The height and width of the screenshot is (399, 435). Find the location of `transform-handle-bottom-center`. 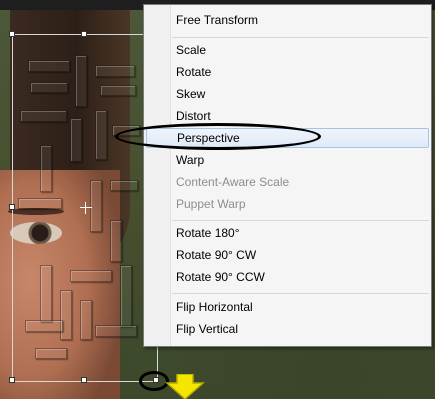

transform-handle-bottom-center is located at coordinates (84, 380).